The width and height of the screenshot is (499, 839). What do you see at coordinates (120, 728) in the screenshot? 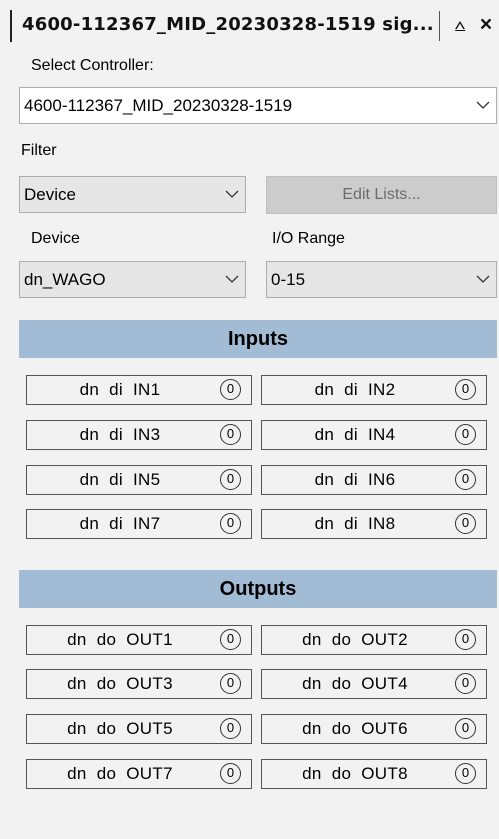
I see `output-label: dn do OUT5` at bounding box center [120, 728].